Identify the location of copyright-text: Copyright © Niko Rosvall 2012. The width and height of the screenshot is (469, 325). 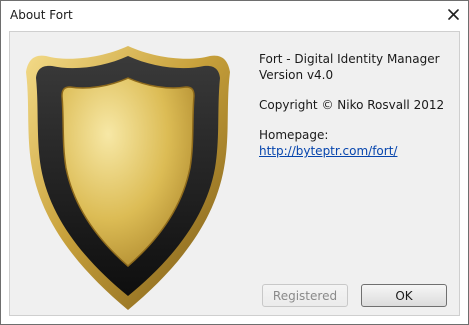
(352, 105).